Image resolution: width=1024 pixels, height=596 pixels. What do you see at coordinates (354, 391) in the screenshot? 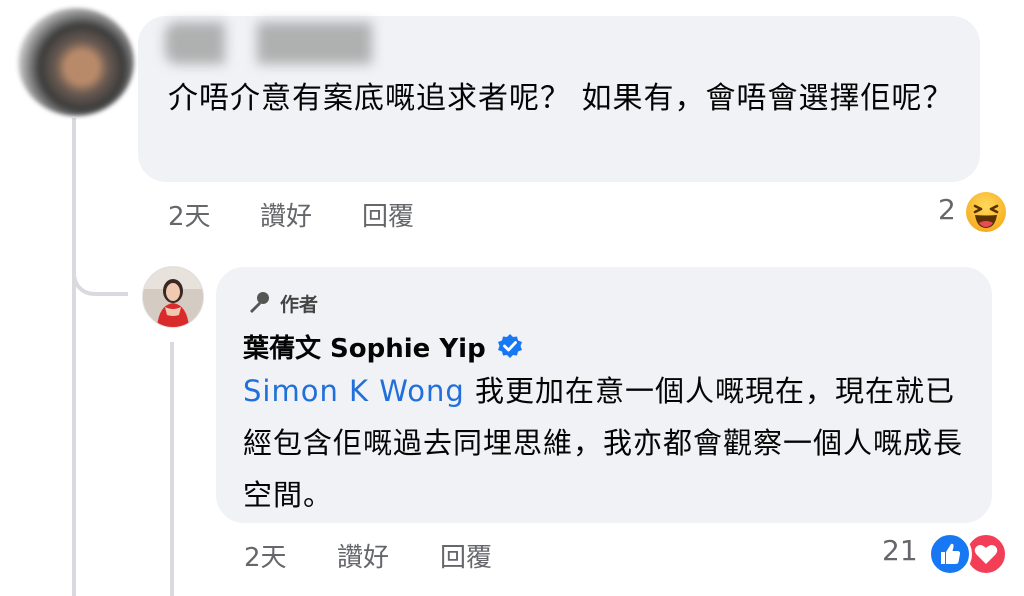
I see `mention-link: Simon K Wong` at bounding box center [354, 391].